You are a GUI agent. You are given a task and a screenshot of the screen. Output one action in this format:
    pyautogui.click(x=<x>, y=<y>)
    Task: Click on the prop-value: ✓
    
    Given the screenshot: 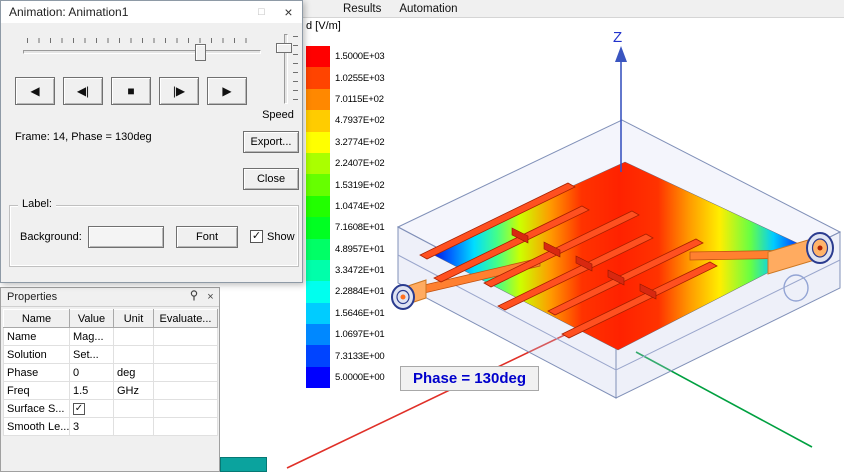 What is the action you would take?
    pyautogui.click(x=91, y=408)
    